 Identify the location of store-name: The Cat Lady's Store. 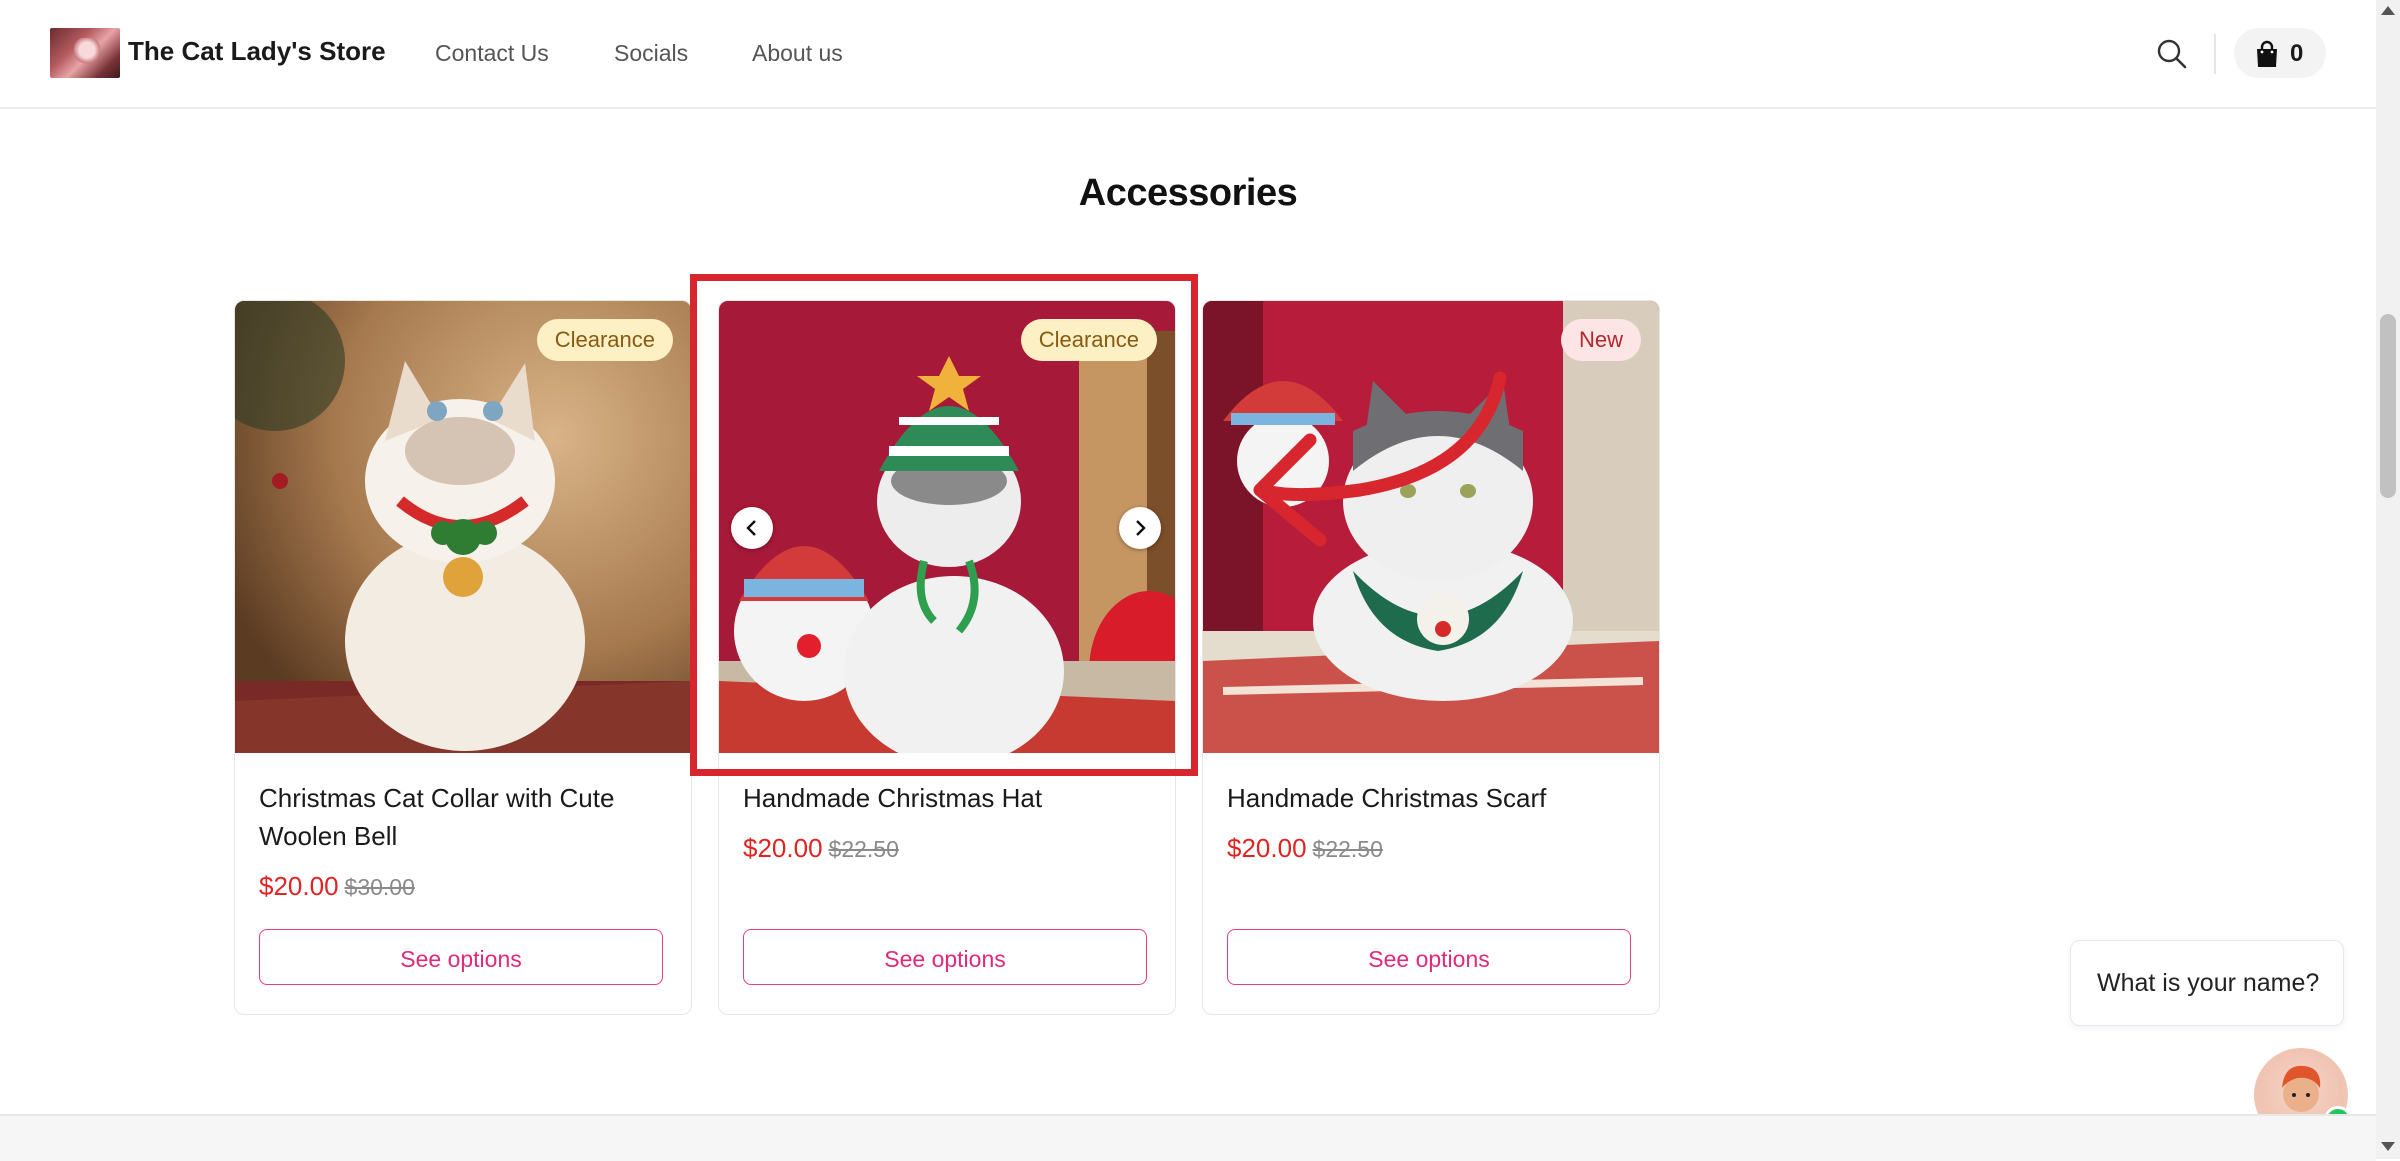
(257, 51).